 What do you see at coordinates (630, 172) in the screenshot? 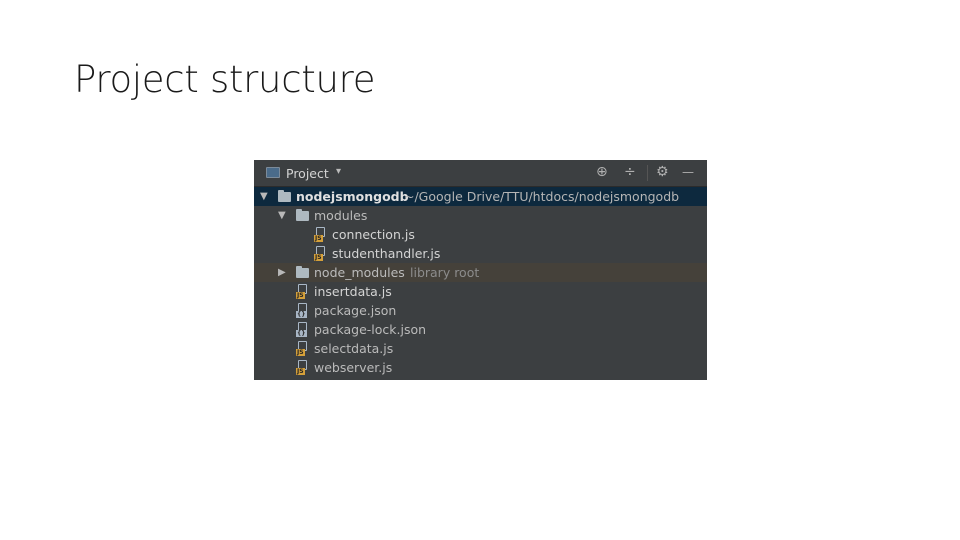
I see `collapse-icon: ÷` at bounding box center [630, 172].